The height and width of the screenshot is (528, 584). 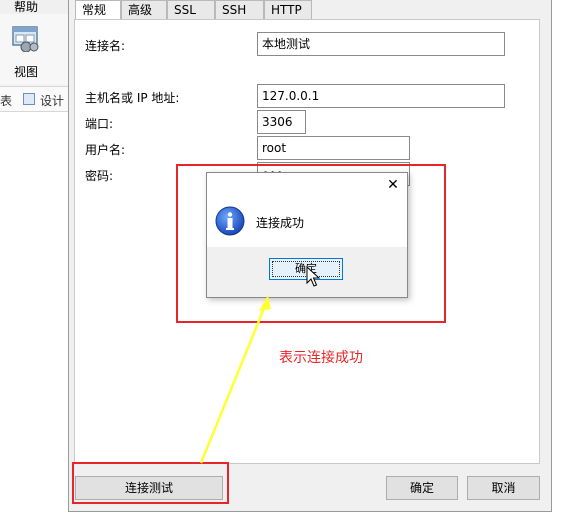 I want to click on annotation-arrow, so click(x=235, y=379).